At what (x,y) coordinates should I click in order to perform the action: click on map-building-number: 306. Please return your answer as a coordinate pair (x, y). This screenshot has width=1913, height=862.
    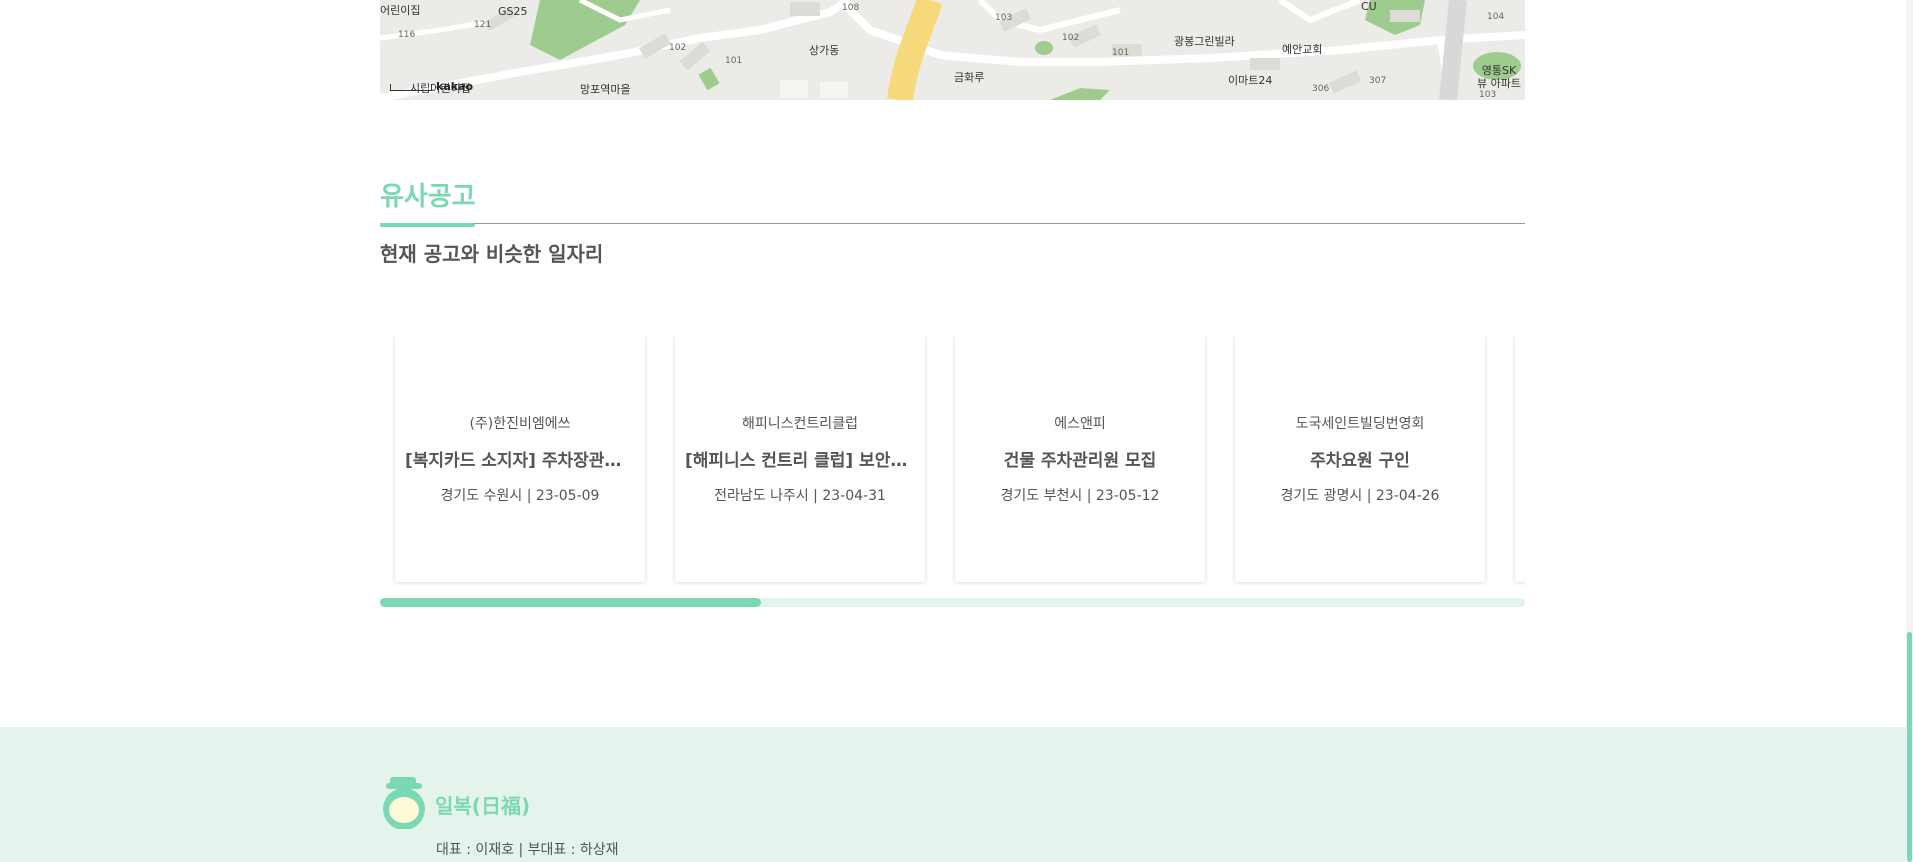
    Looking at the image, I should click on (1321, 89).